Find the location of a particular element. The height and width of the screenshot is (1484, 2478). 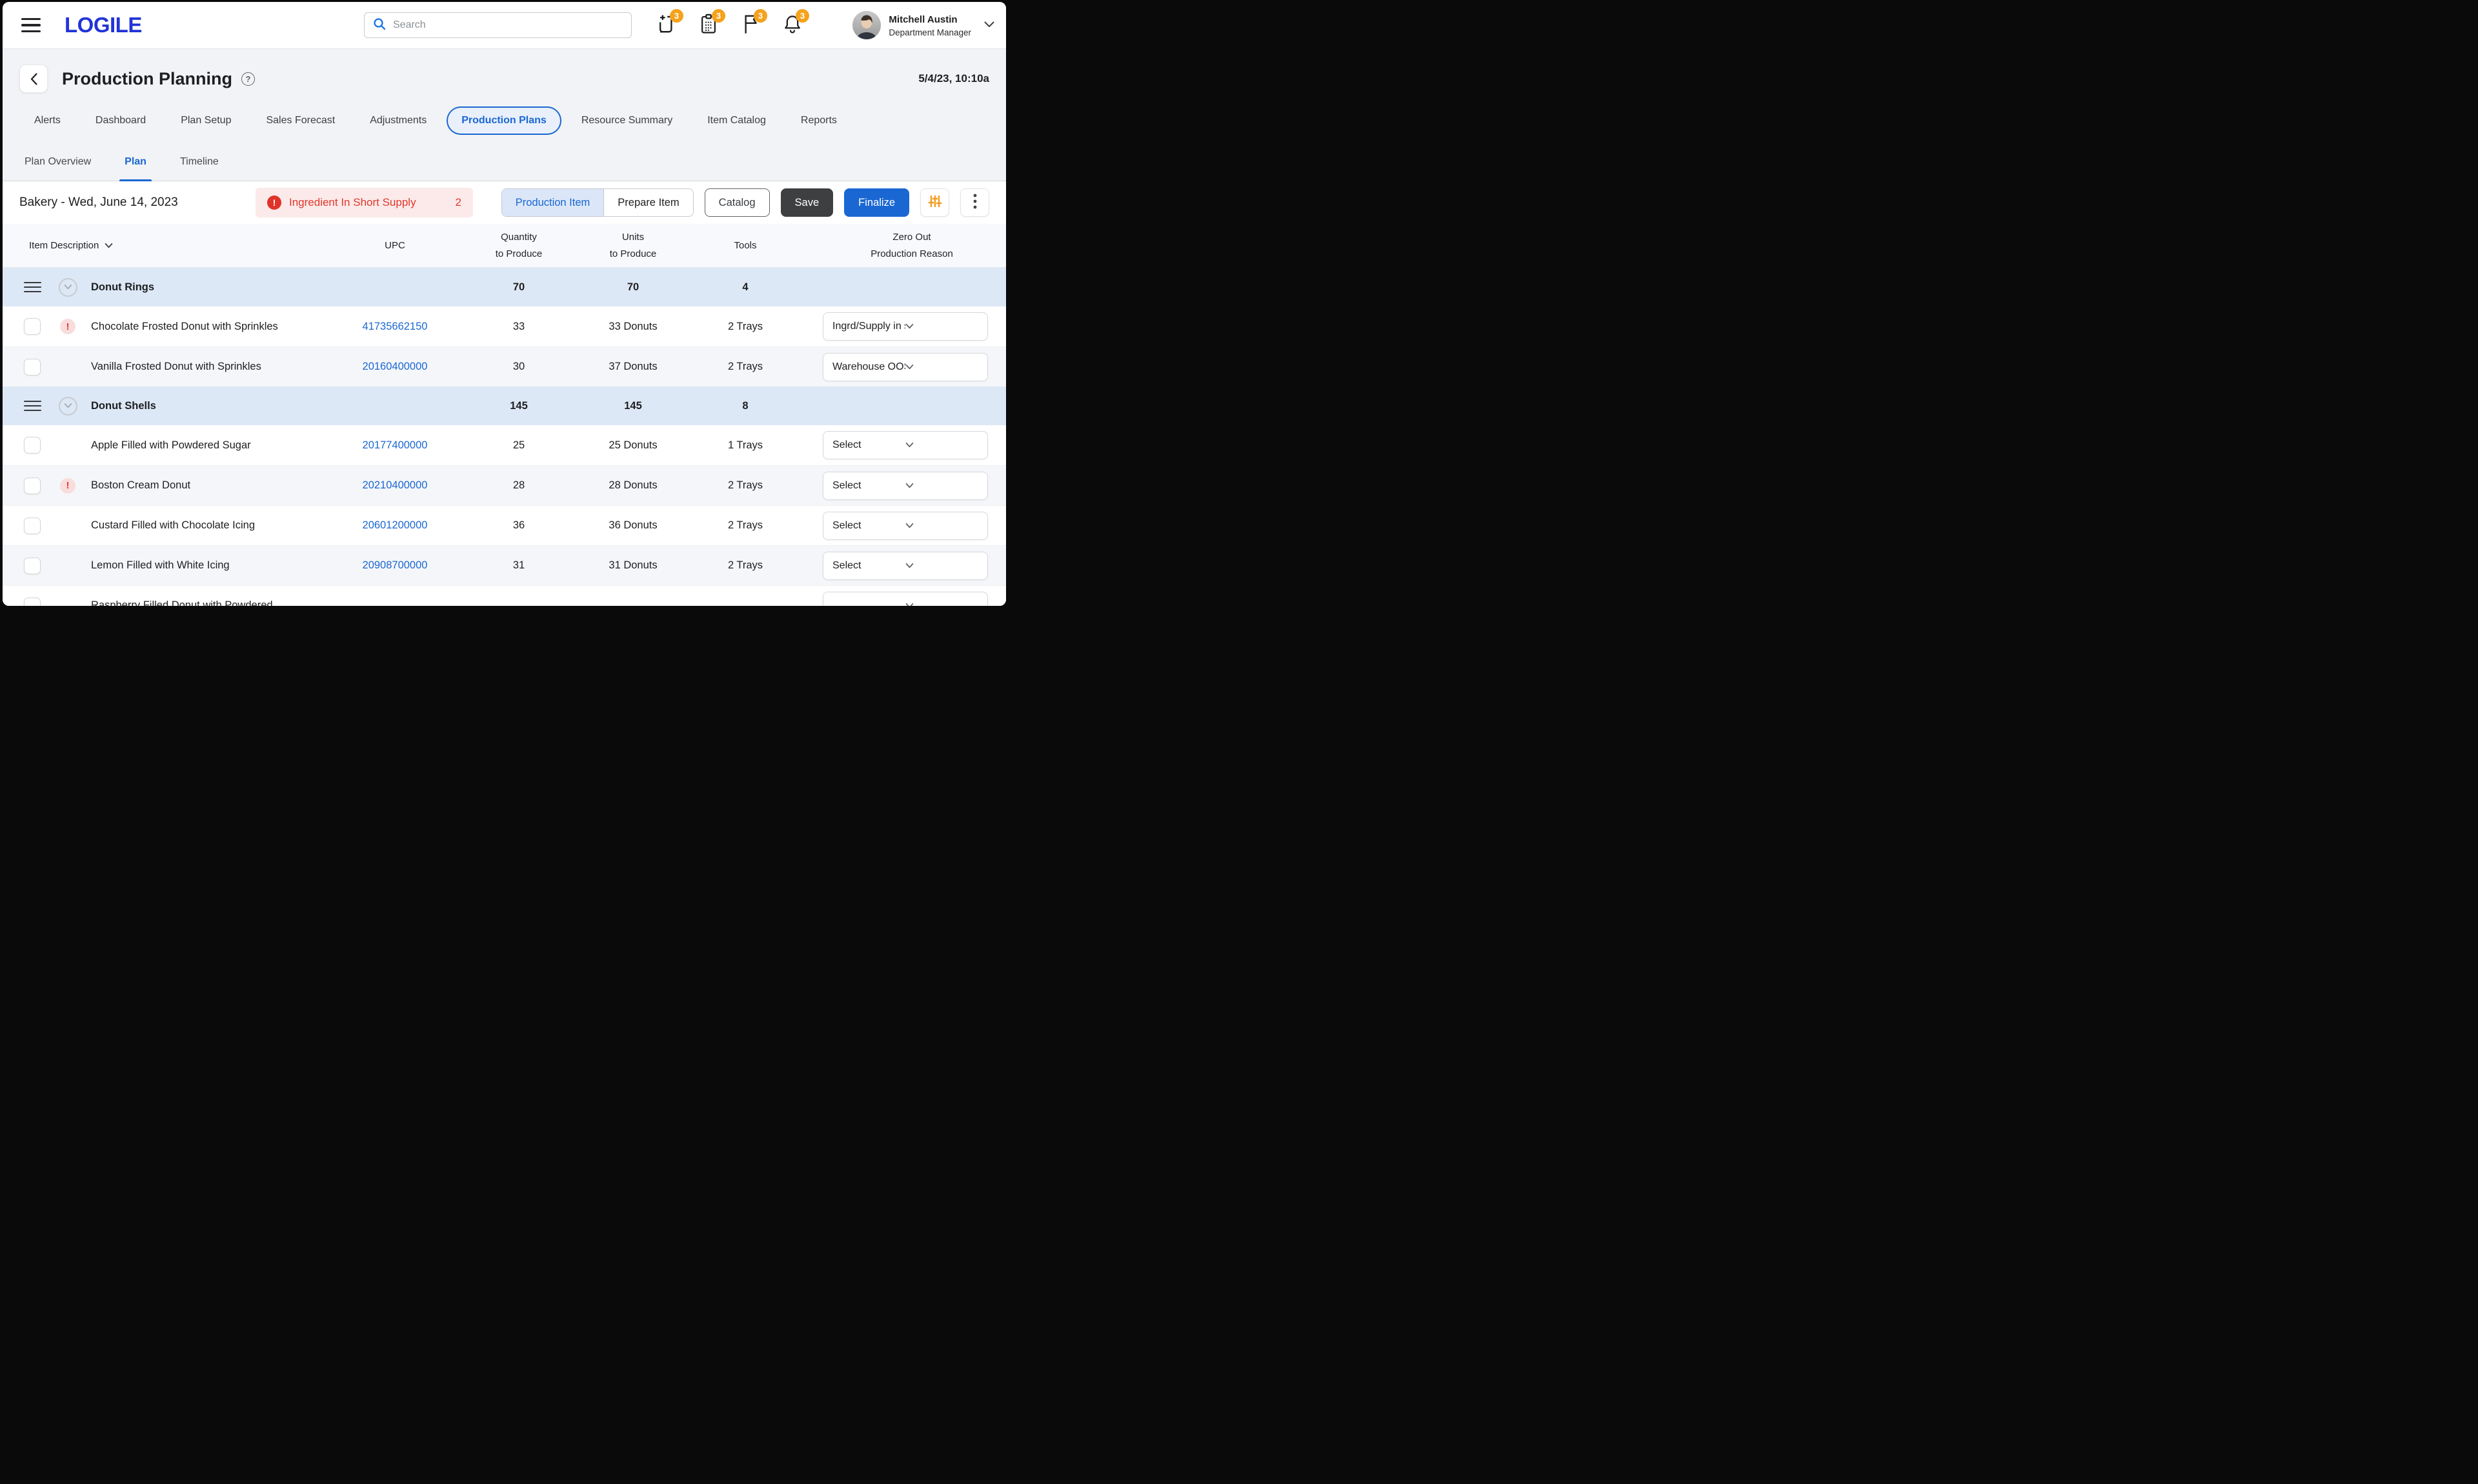

back-button is located at coordinates (33, 79).